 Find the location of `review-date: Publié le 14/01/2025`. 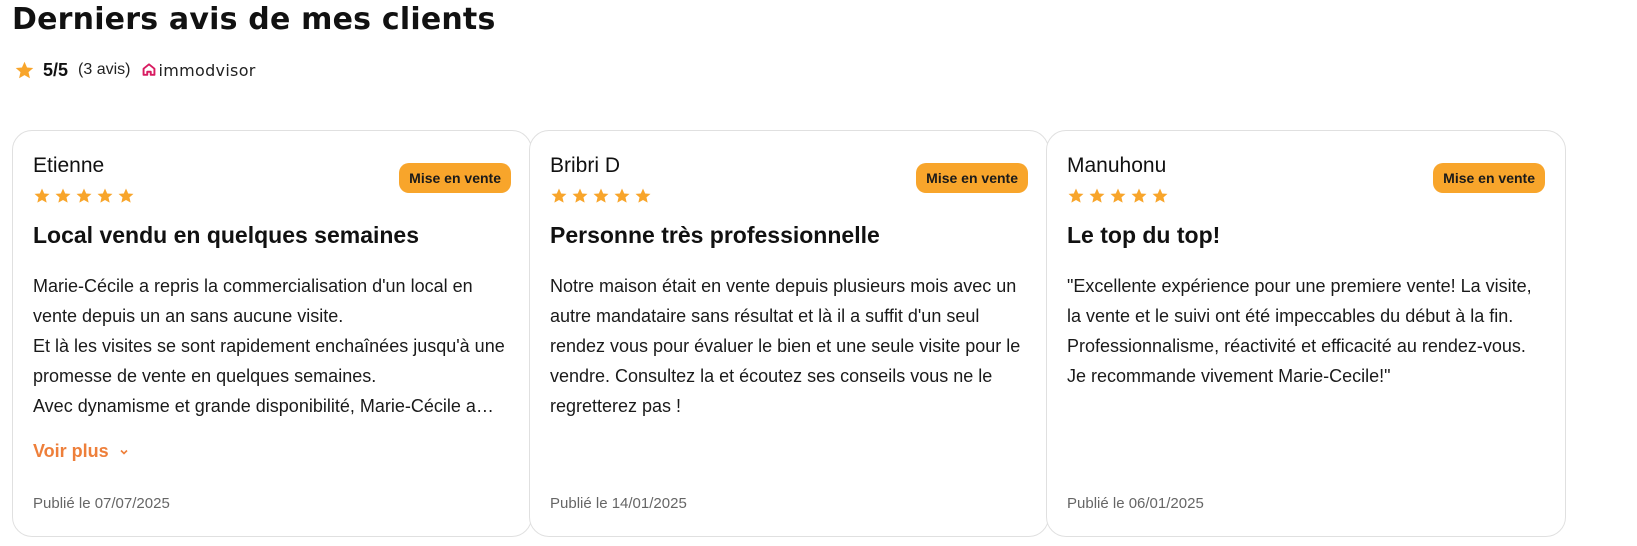

review-date: Publié le 14/01/2025 is located at coordinates (618, 503).